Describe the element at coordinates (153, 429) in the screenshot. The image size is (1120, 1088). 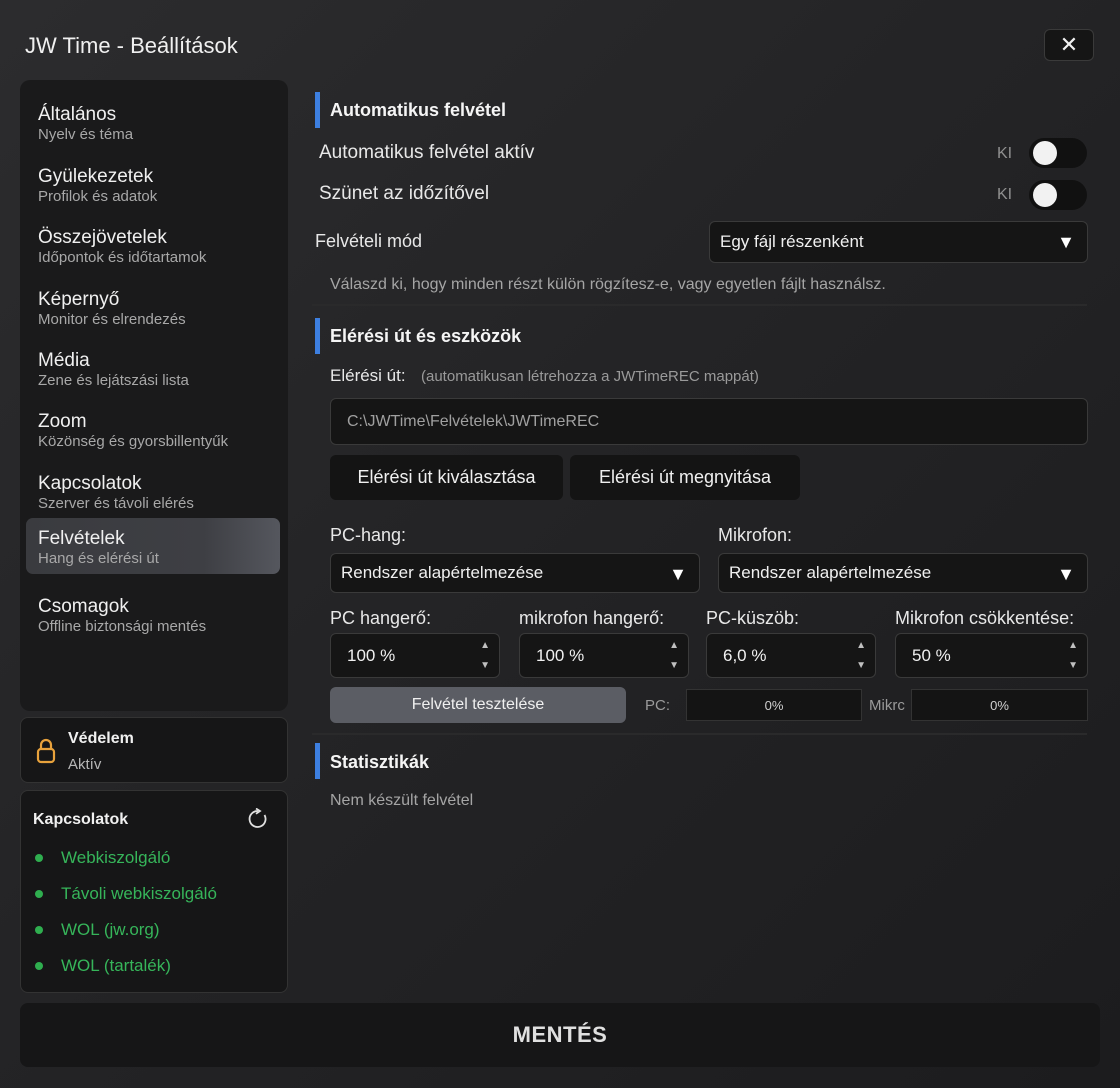
I see `nav-item-zoom: Zoom Közönség és gyorsbillentyűk` at that location.